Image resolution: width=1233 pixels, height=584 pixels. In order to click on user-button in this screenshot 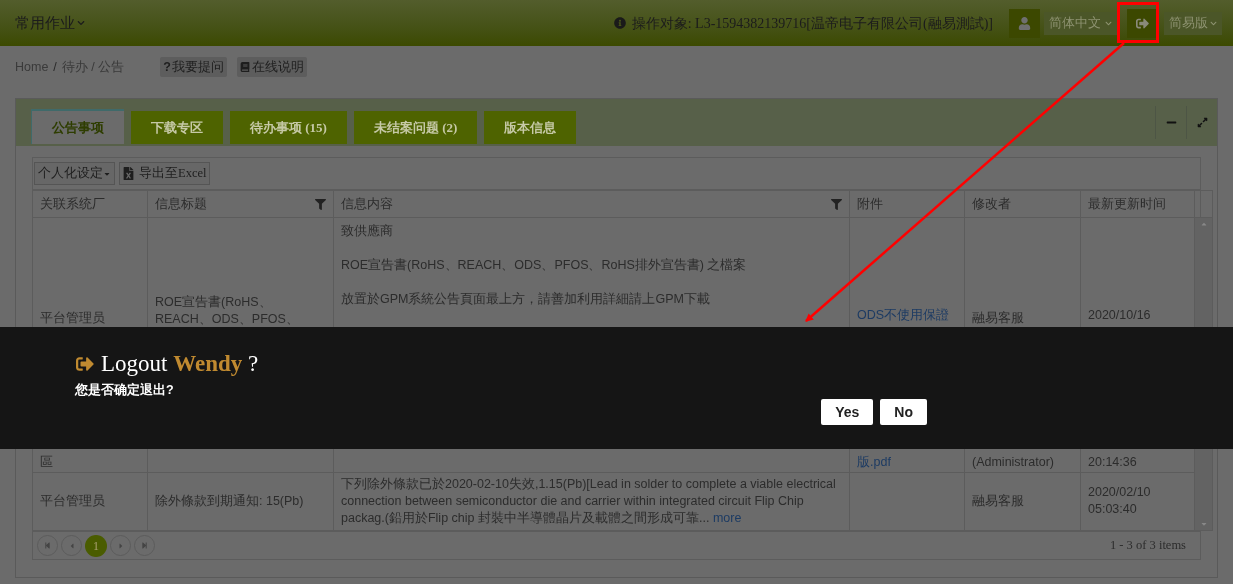, I will do `click(1024, 23)`.